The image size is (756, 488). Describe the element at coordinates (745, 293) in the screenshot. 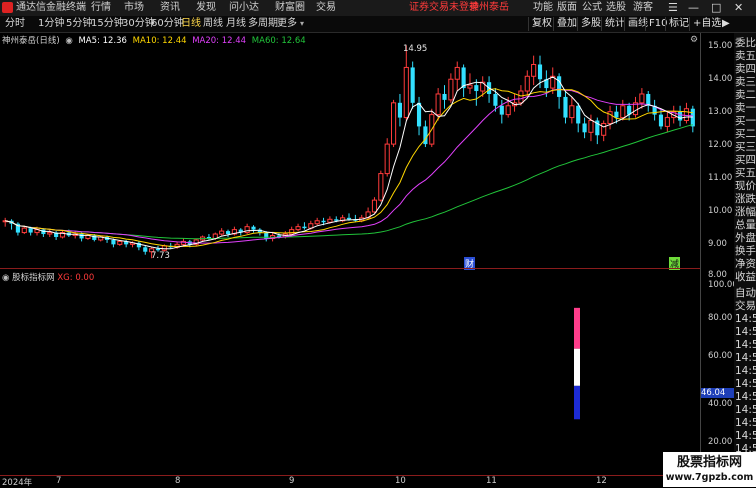

I see `side-label: 自动` at that location.